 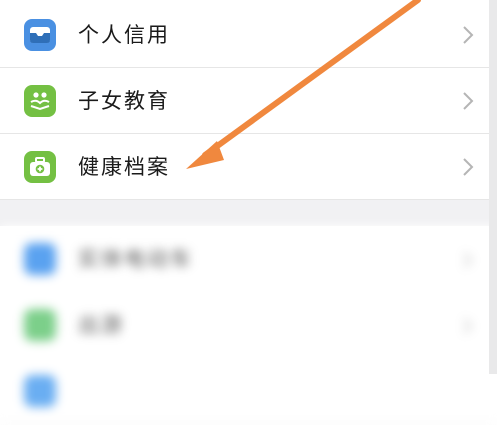 What do you see at coordinates (40, 167) in the screenshot?
I see `medical-kit-icon` at bounding box center [40, 167].